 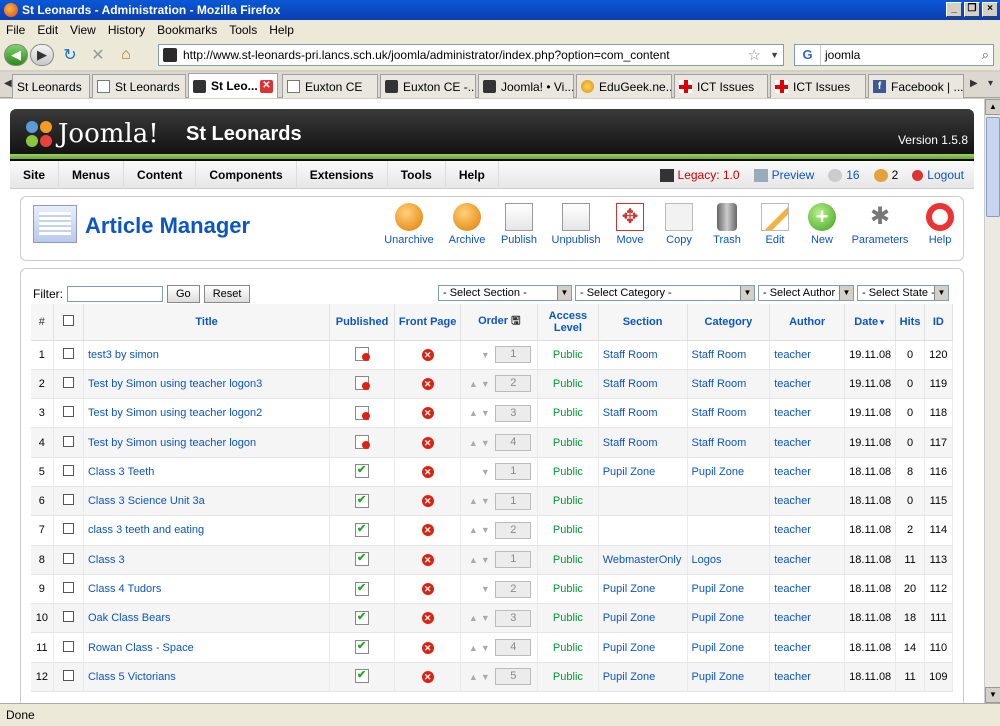 What do you see at coordinates (92, 174) in the screenshot?
I see `admin-menu-menus: Menus` at bounding box center [92, 174].